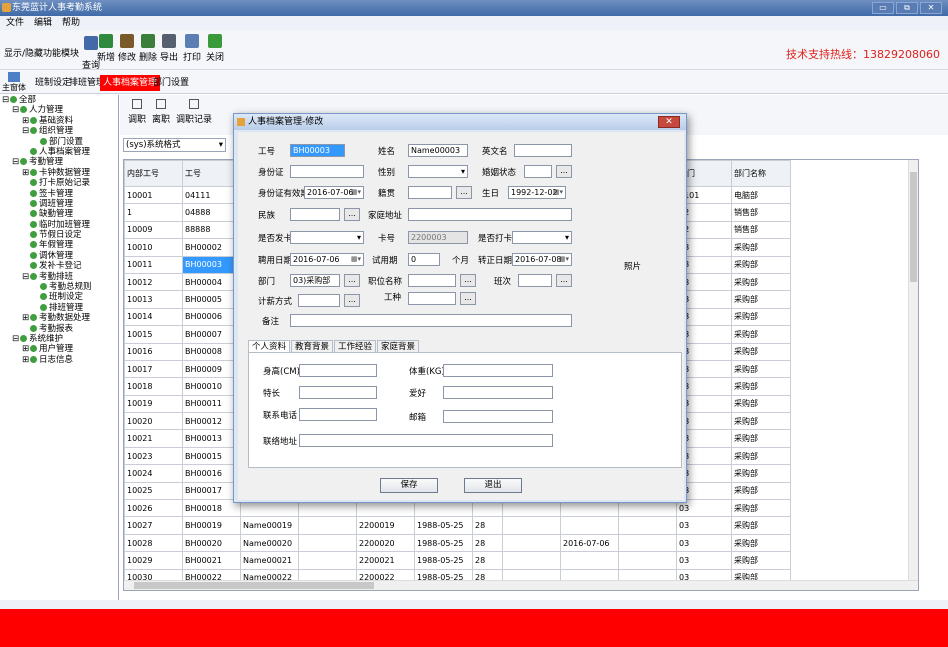 This screenshot has width=948, height=647. I want to click on gonghao-input: BH00003, so click(317, 150).